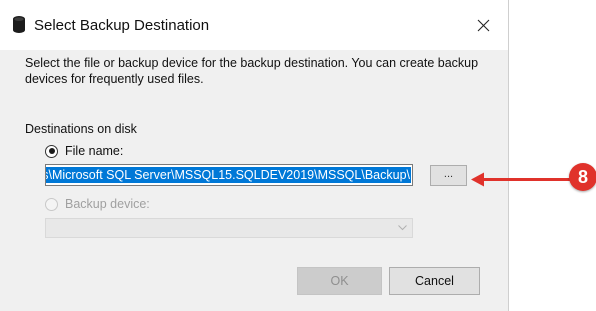  Describe the element at coordinates (339, 281) in the screenshot. I see `ok-button: OK` at that location.